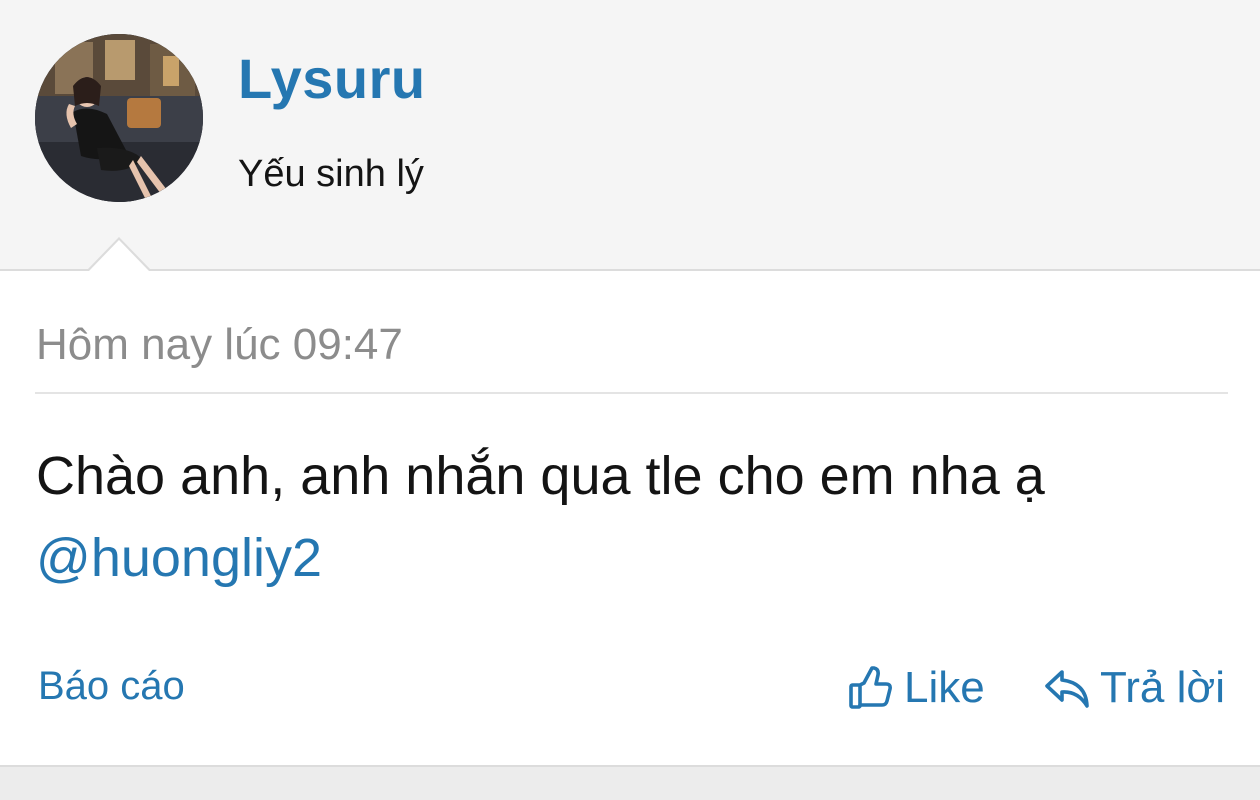 This screenshot has width=1260, height=800. What do you see at coordinates (119, 255) in the screenshot?
I see `post-pointer-fill` at bounding box center [119, 255].